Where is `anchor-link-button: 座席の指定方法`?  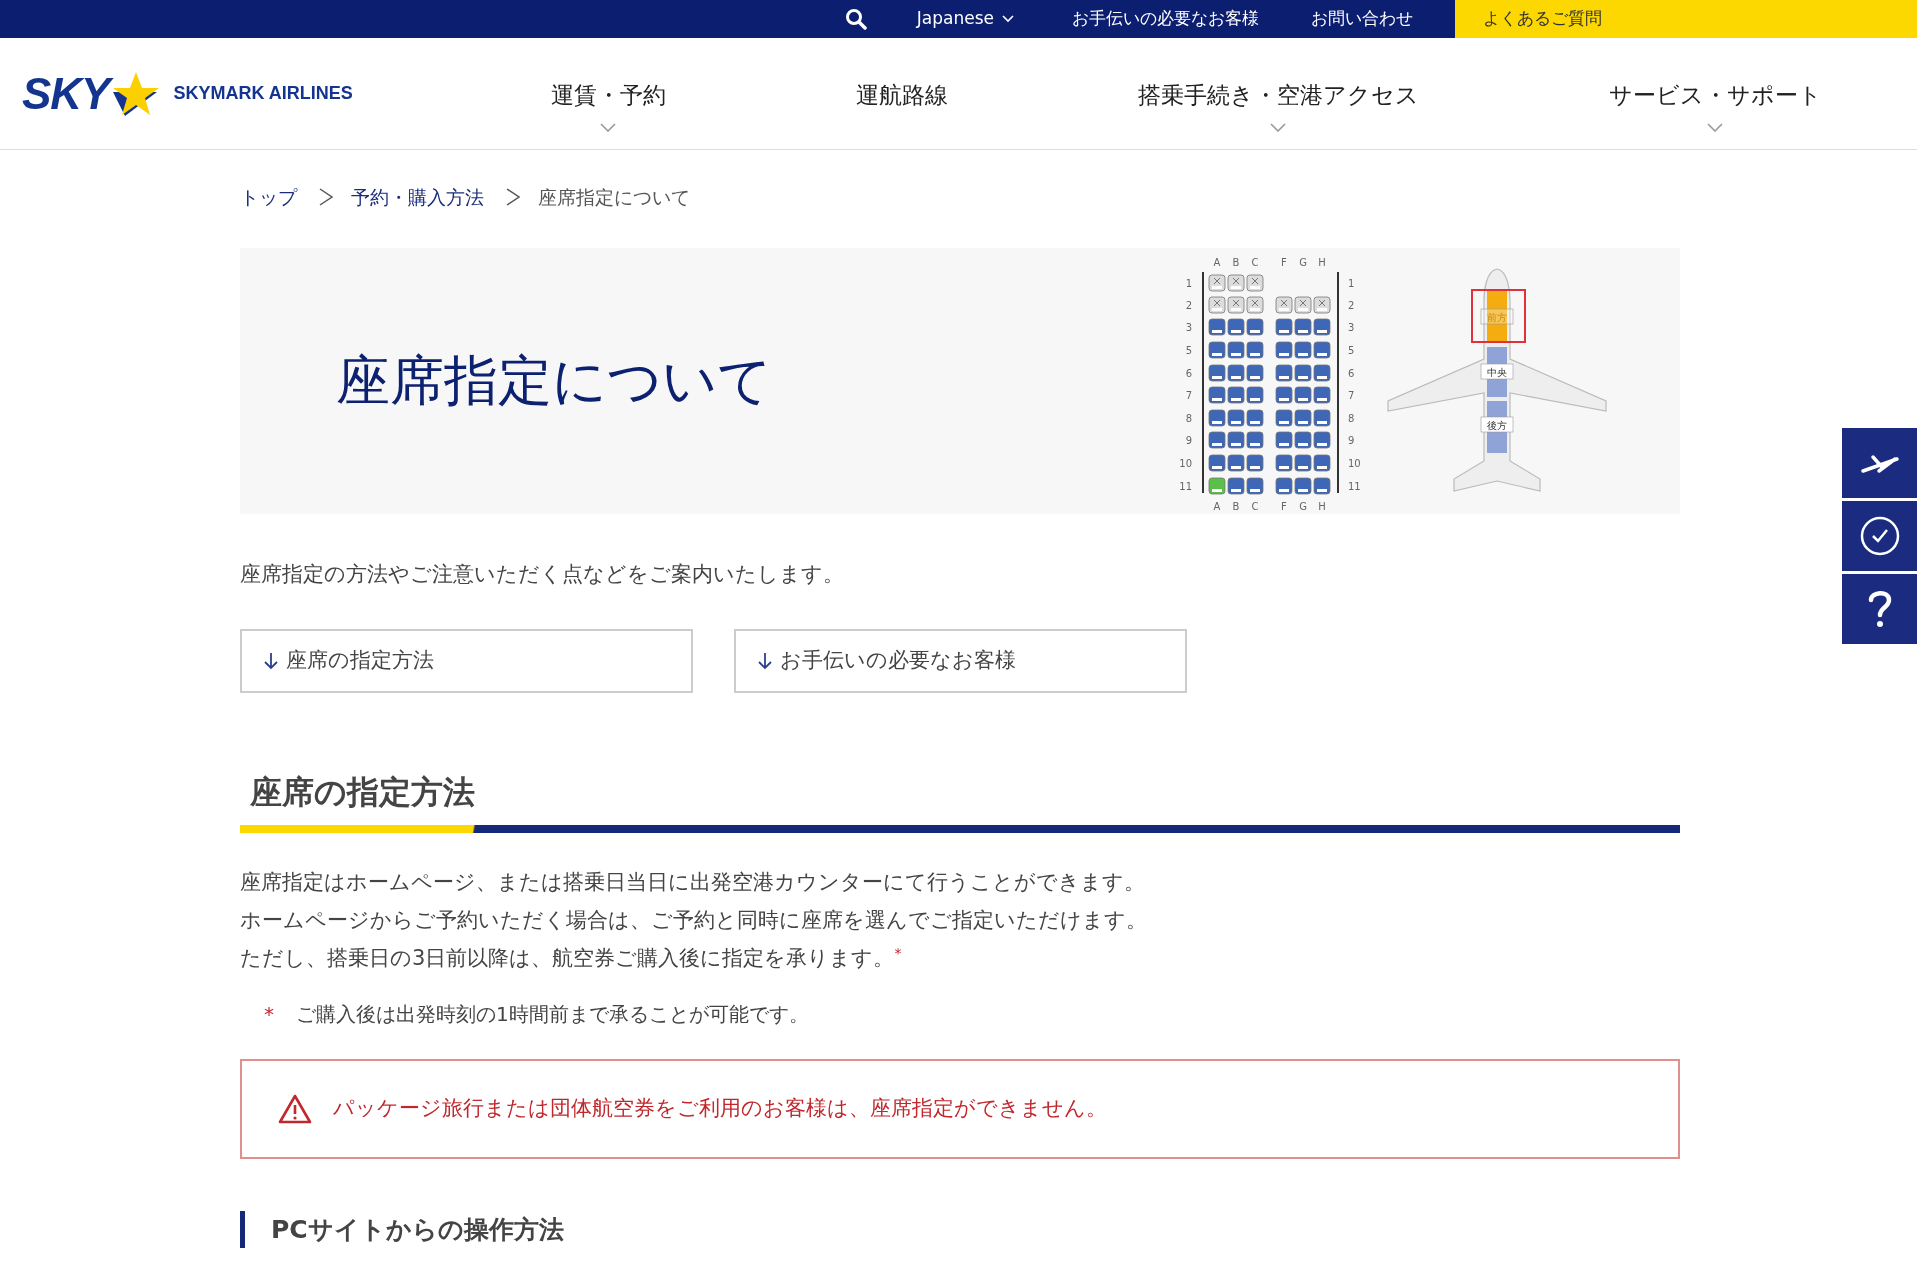
anchor-link-button: 座席の指定方法 is located at coordinates (466, 660).